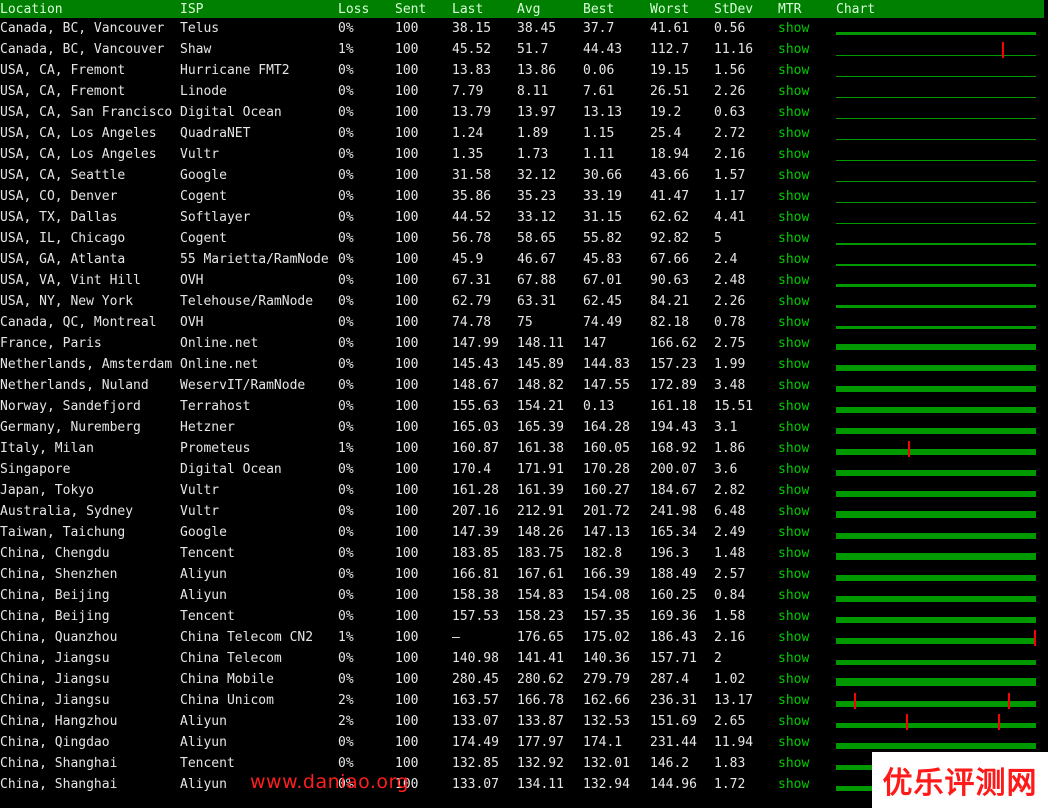  I want to click on cell-isp: Terrahost, so click(215, 406).